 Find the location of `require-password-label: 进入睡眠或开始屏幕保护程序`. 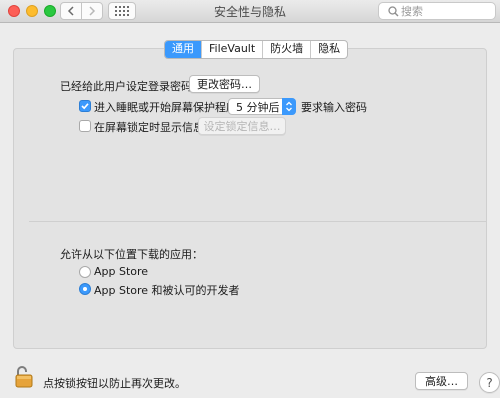

require-password-label: 进入睡眠或开始屏幕保护程序 is located at coordinates (165, 107).